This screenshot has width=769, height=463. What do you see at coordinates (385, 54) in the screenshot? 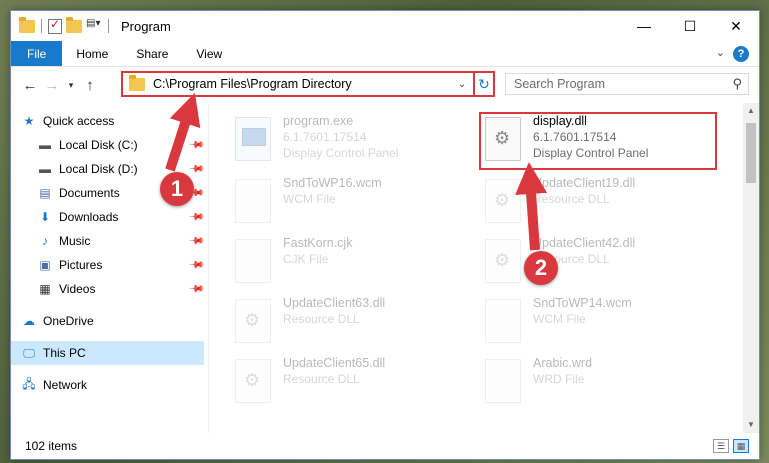
I see `ribbon-tabs: File Home Share View ⌄ ?` at bounding box center [385, 54].